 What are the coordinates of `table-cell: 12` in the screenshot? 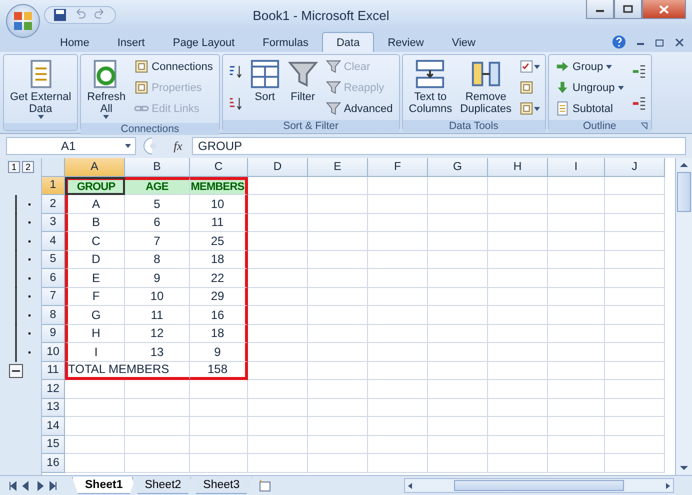 It's located at (157, 333).